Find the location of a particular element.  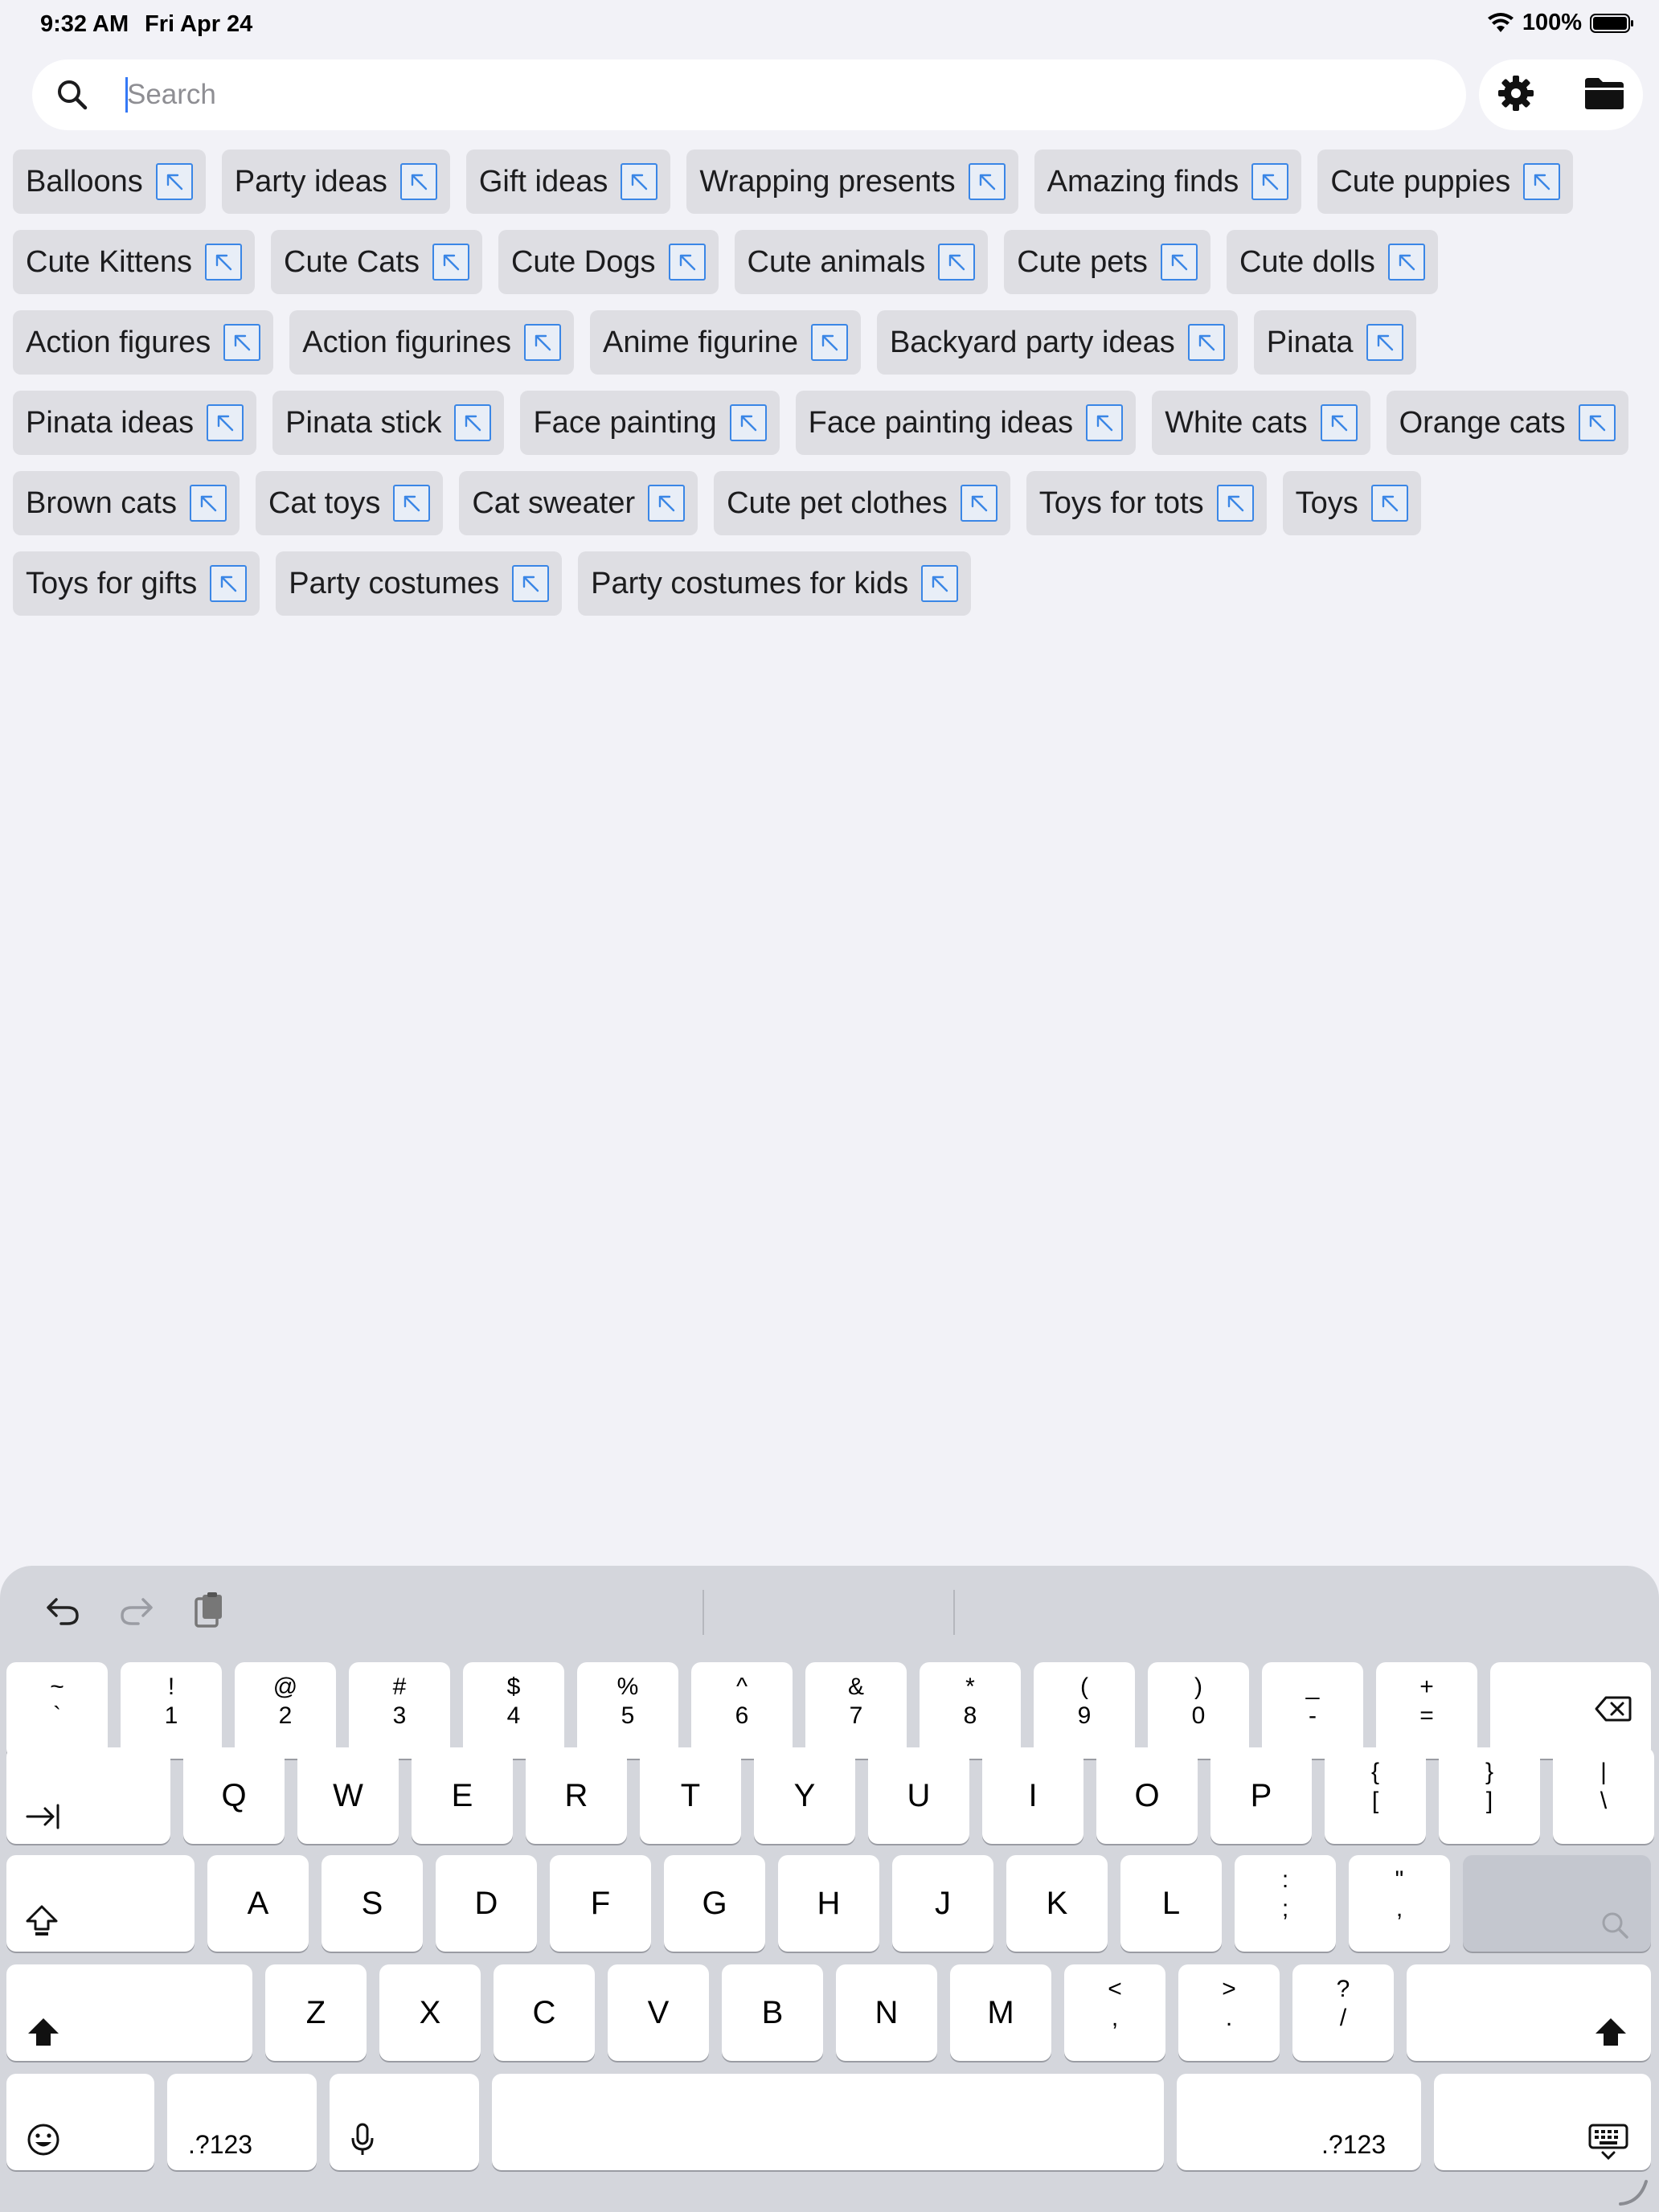

key-letter: N is located at coordinates (886, 2012).